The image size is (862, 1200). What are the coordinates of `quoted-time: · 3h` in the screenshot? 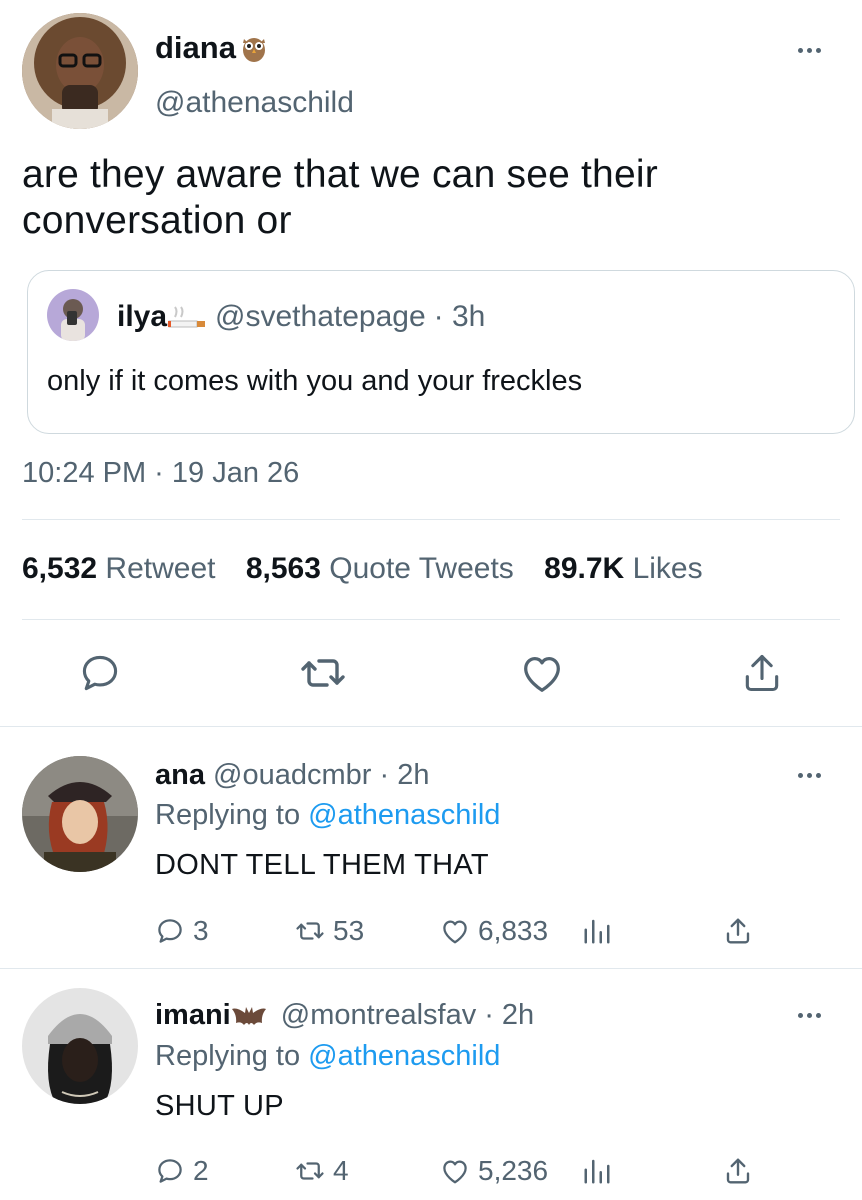 It's located at (460, 317).